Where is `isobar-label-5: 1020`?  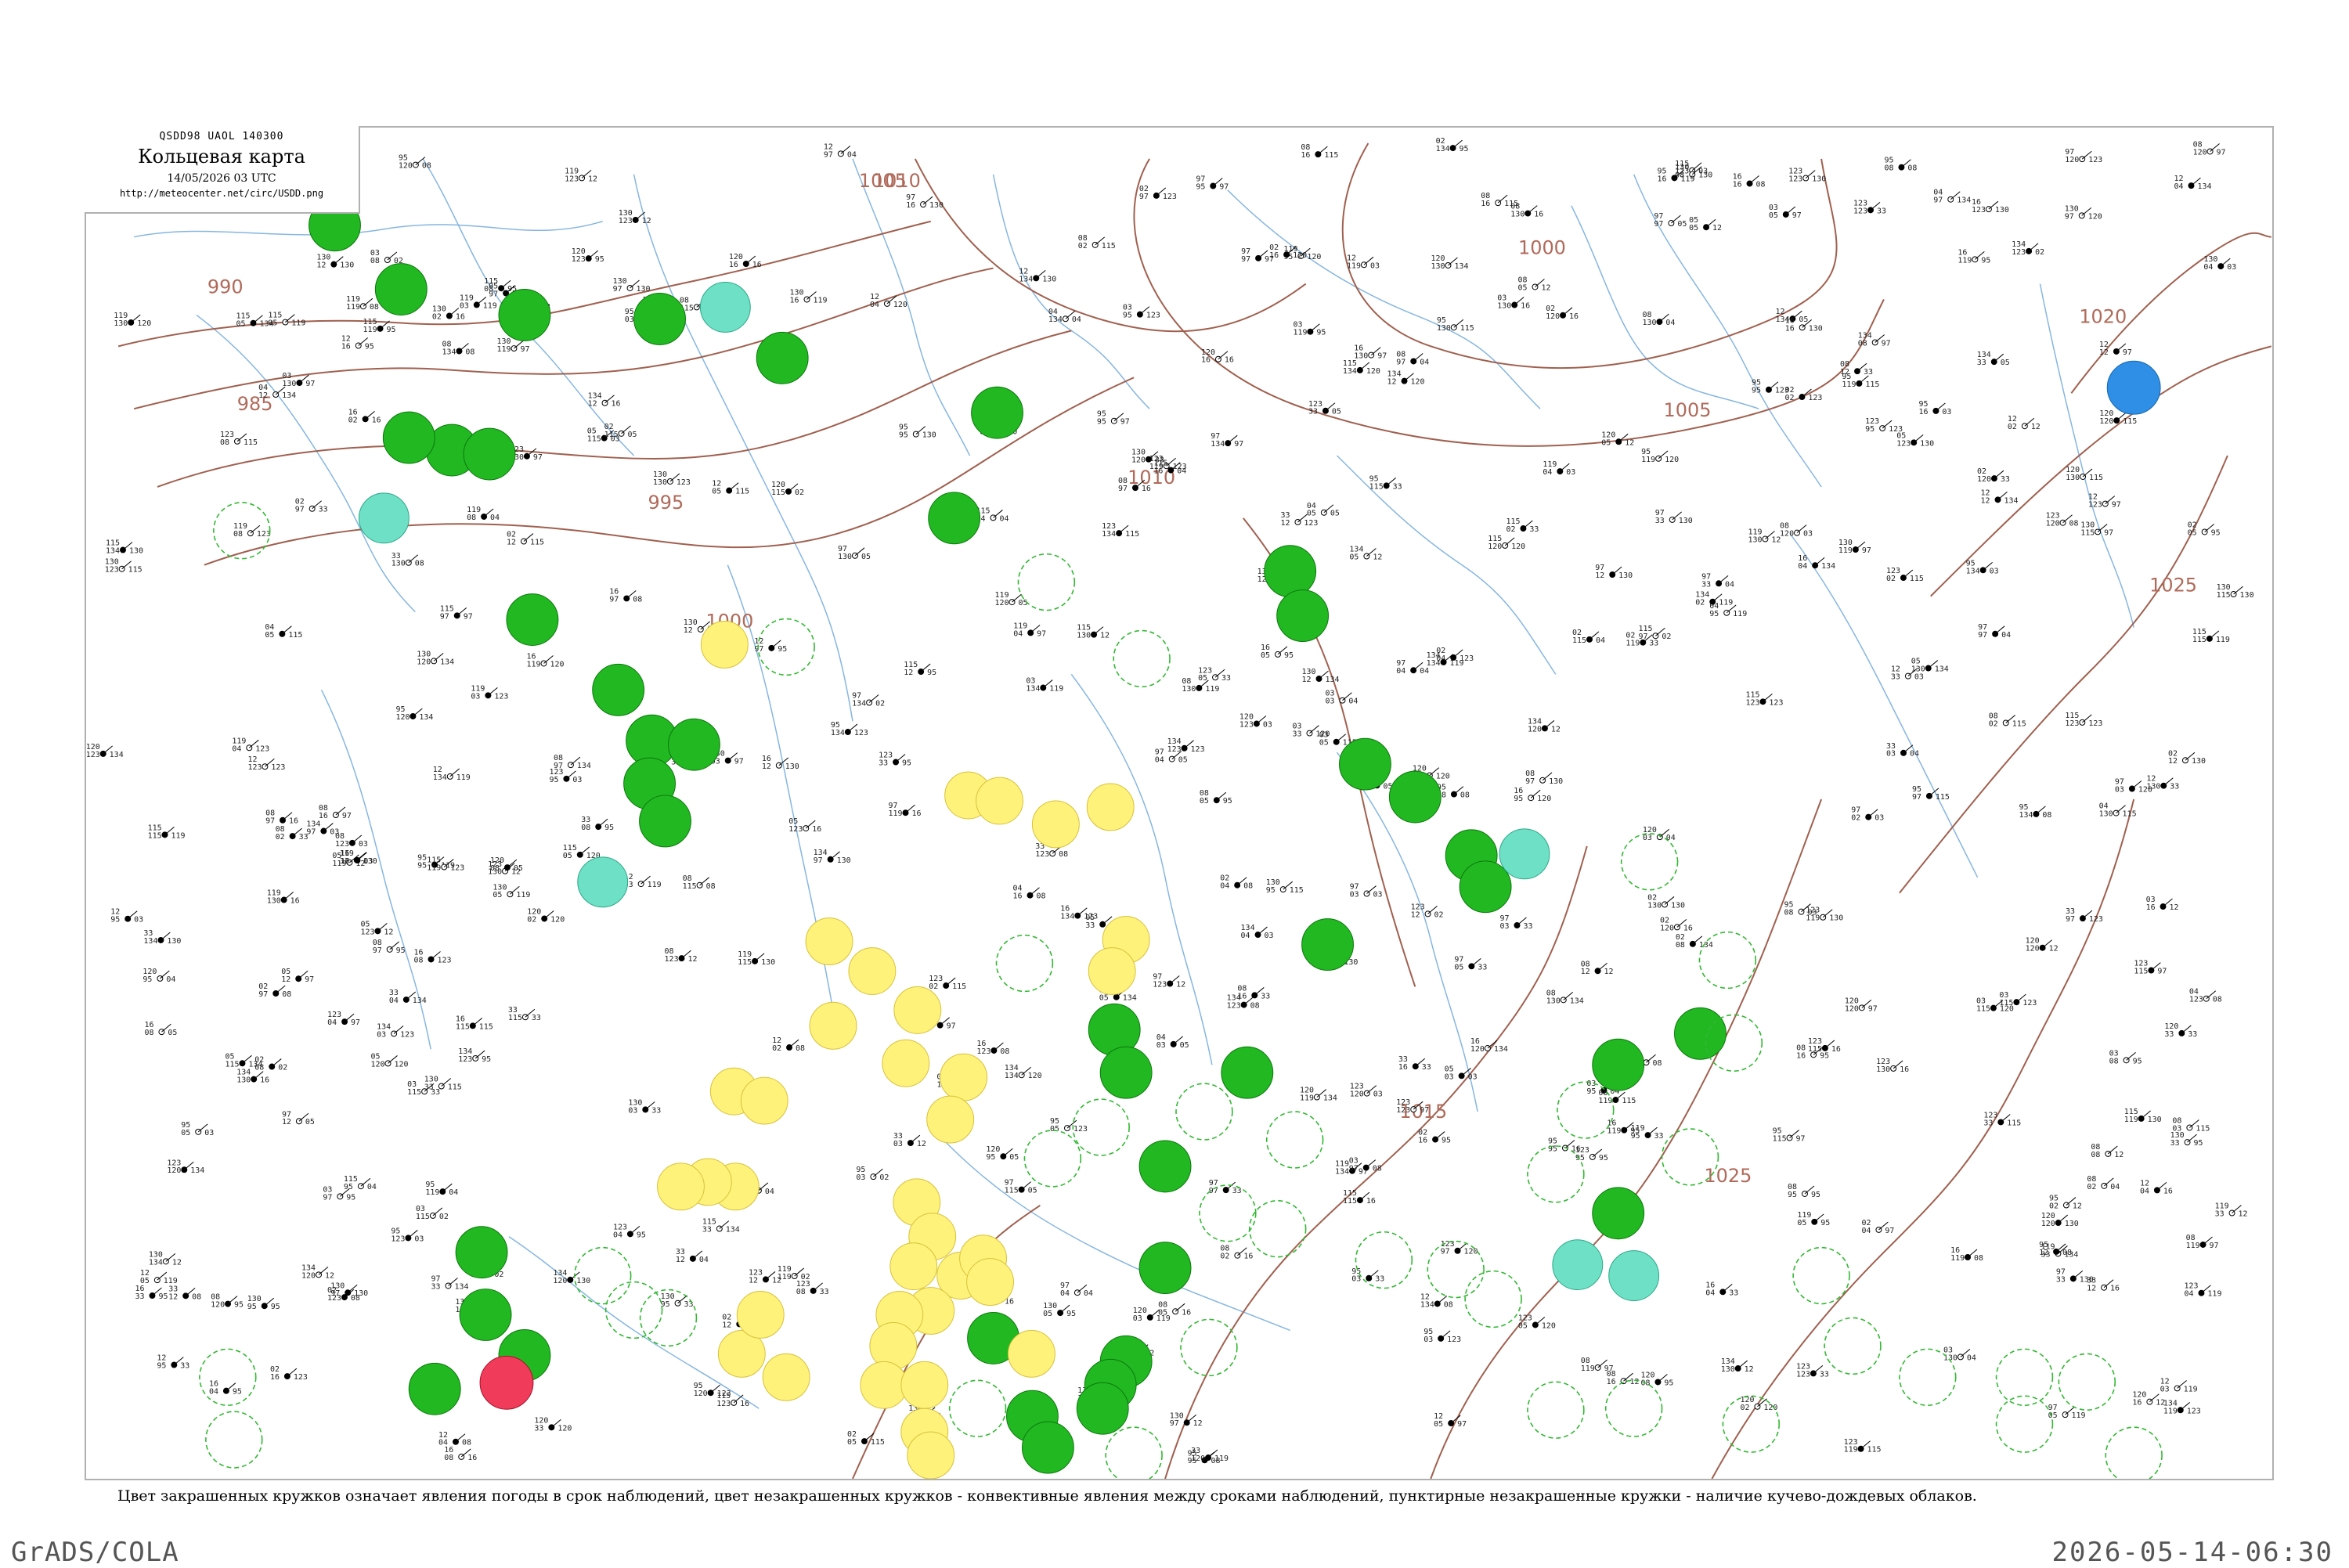 isobar-label-5: 1020 is located at coordinates (2103, 316).